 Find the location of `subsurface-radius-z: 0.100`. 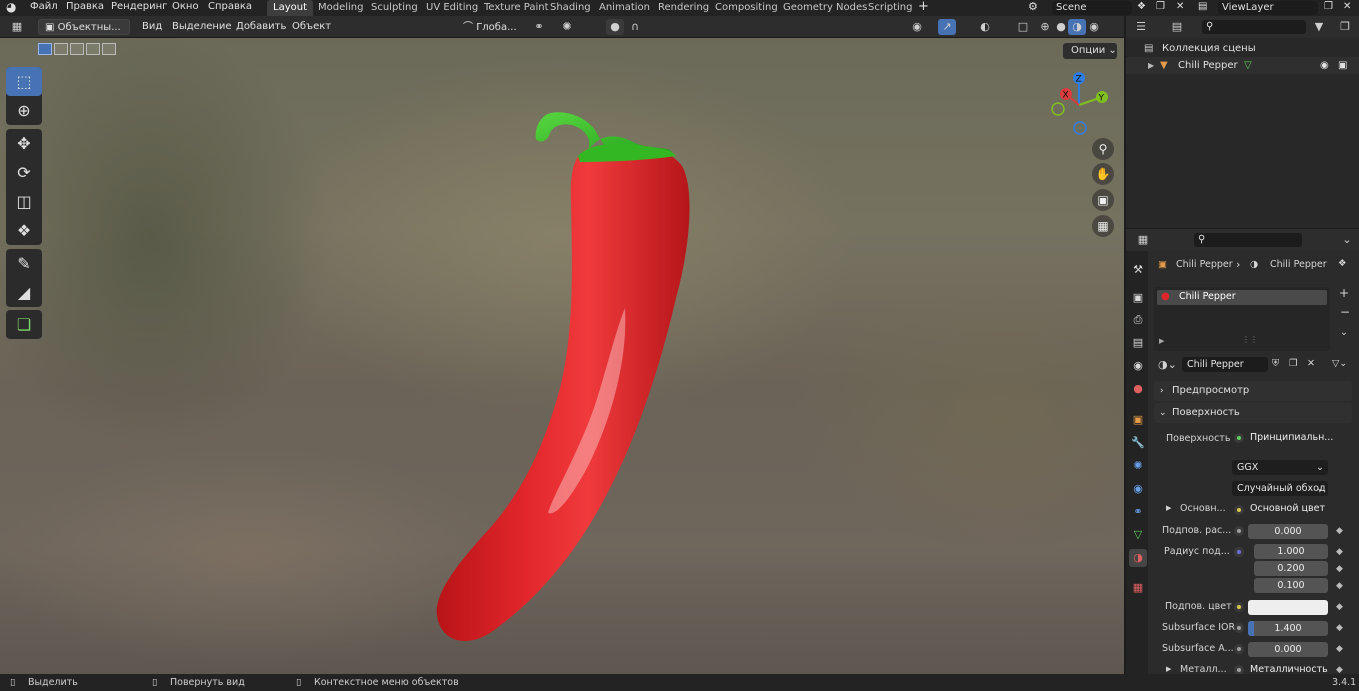

subsurface-radius-z: 0.100 is located at coordinates (1291, 585).